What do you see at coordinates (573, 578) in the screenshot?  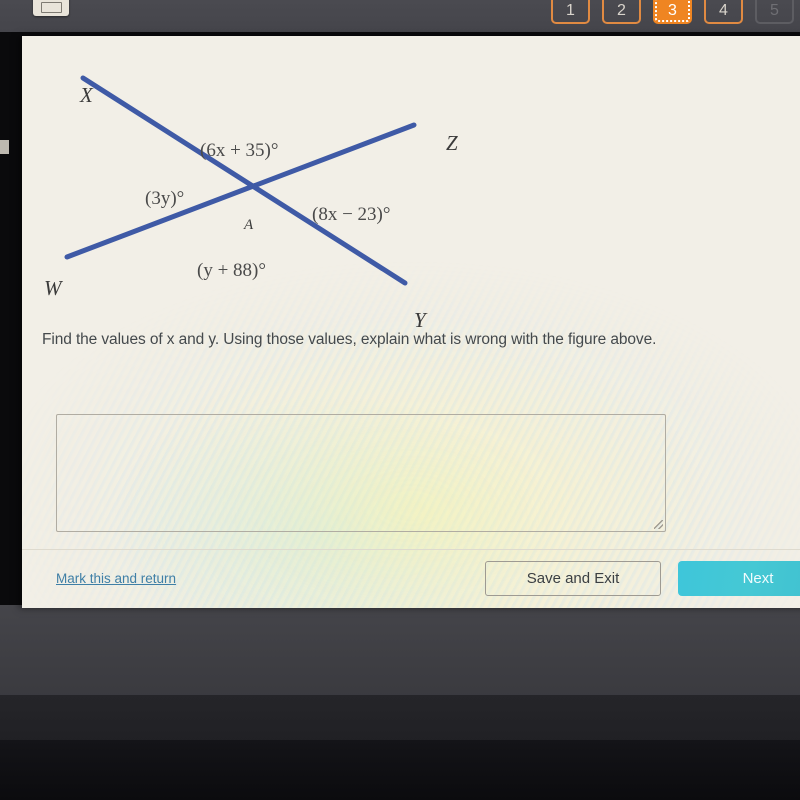 I see `save-and-exit-button: Save and Exit` at bounding box center [573, 578].